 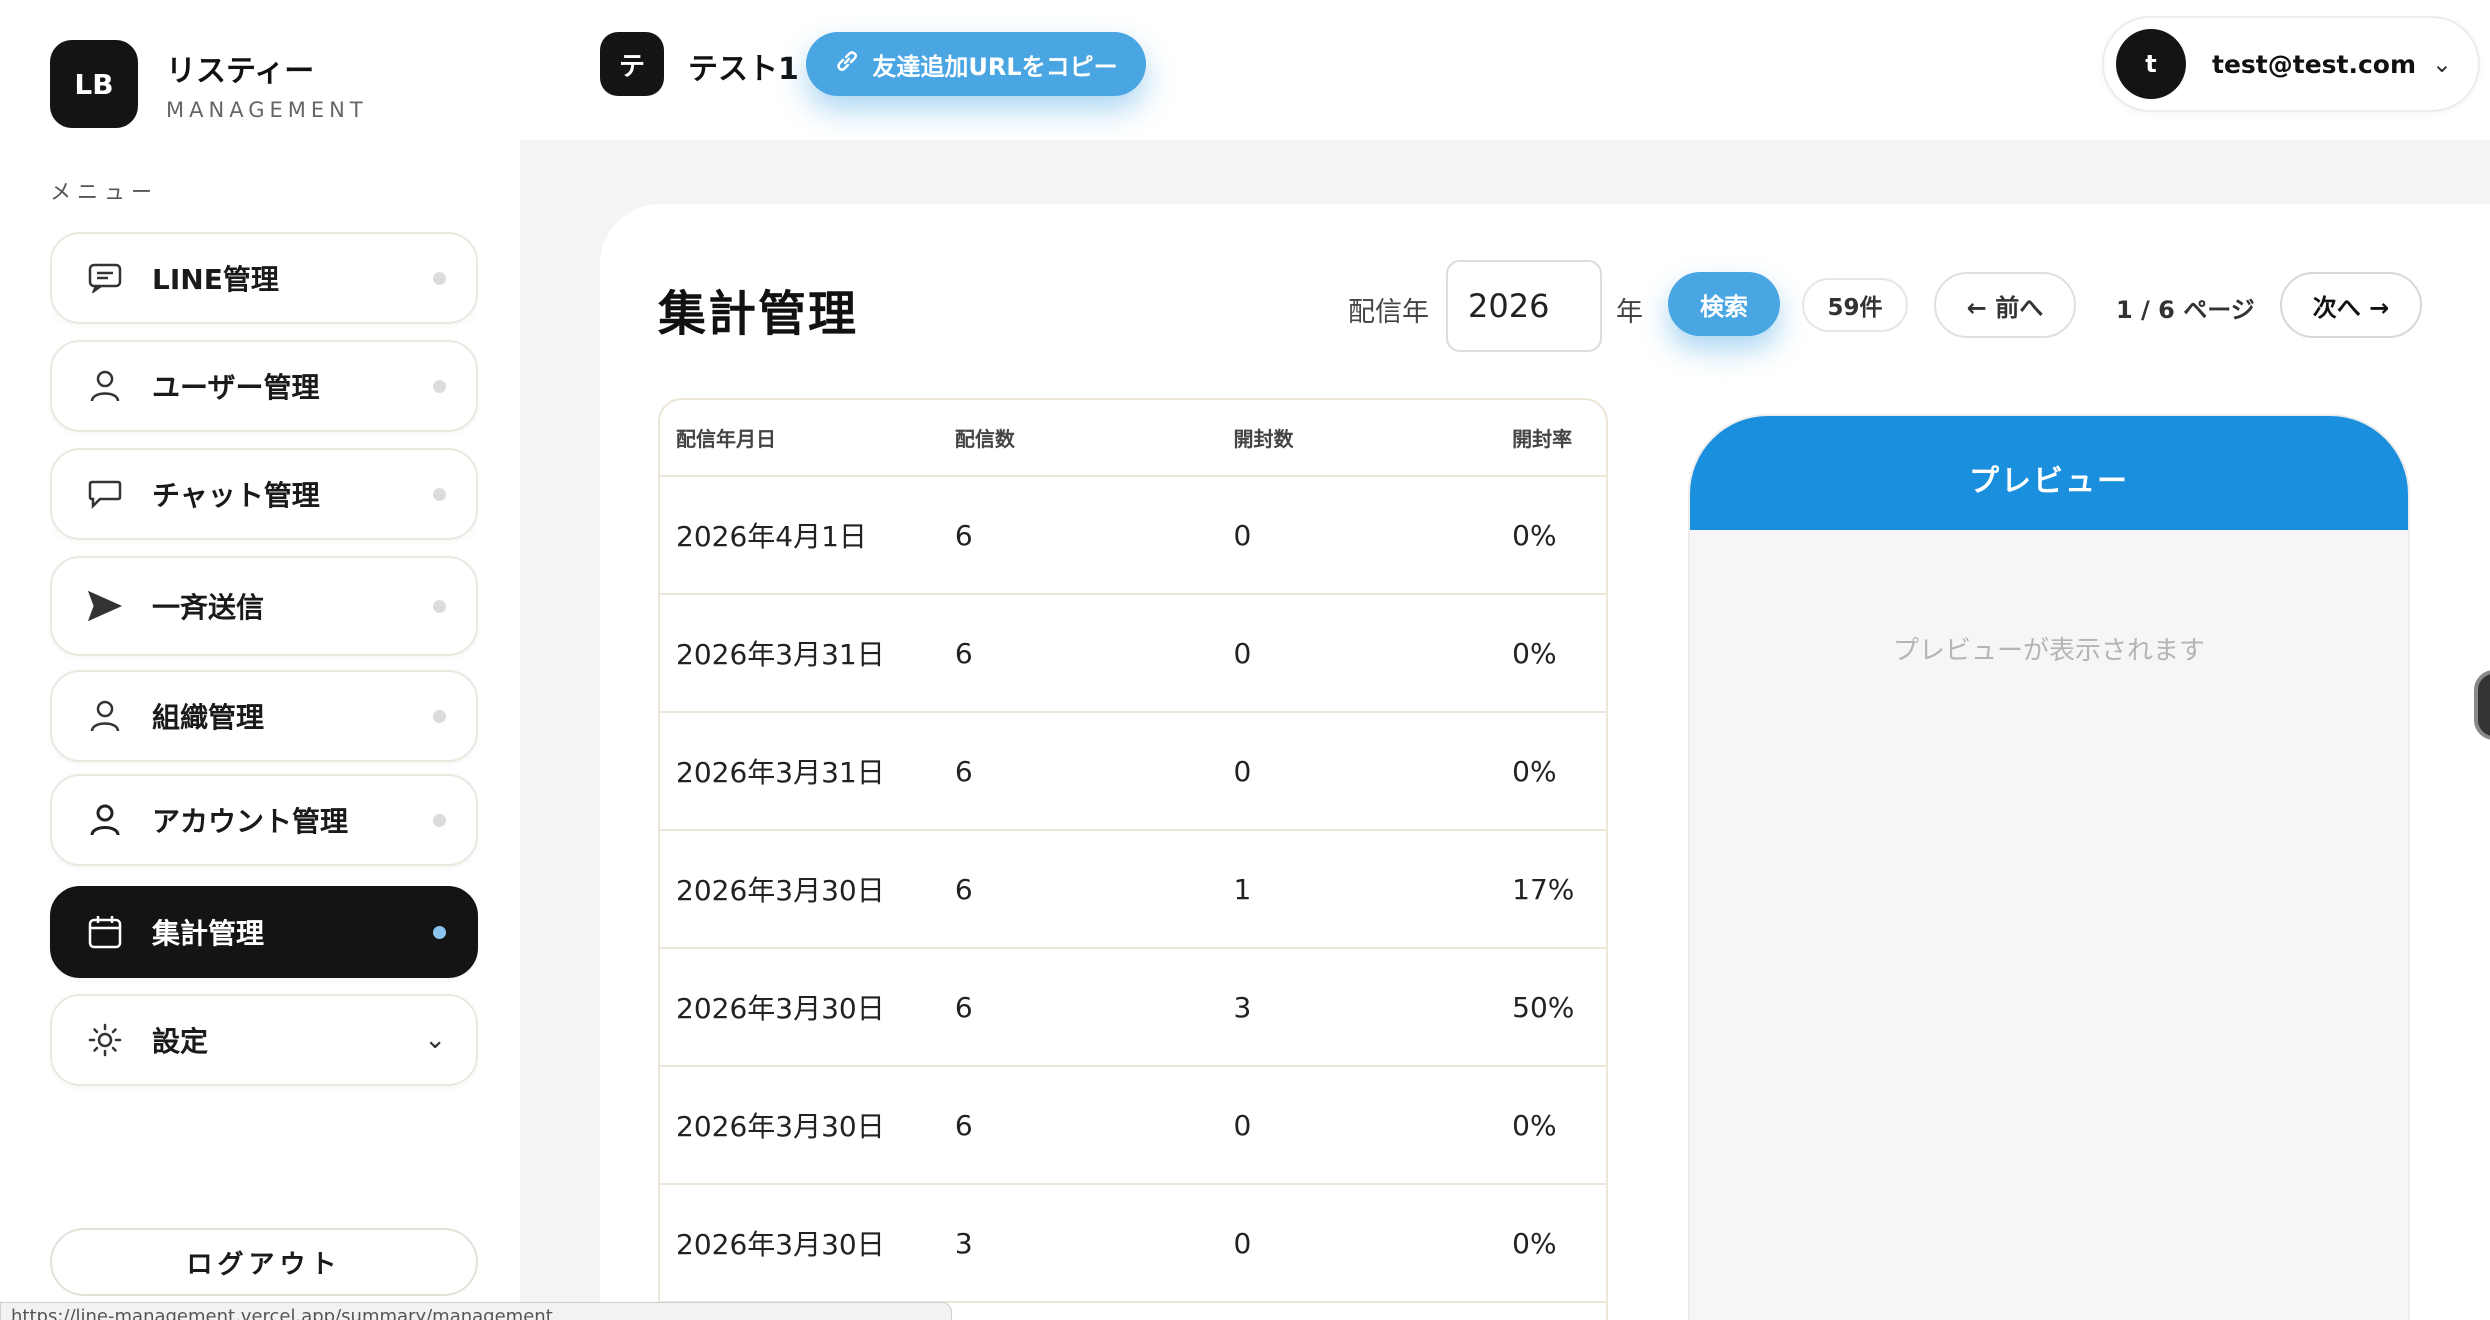 What do you see at coordinates (1357, 438) in the screenshot?
I see `column-header-opened: 開封数` at bounding box center [1357, 438].